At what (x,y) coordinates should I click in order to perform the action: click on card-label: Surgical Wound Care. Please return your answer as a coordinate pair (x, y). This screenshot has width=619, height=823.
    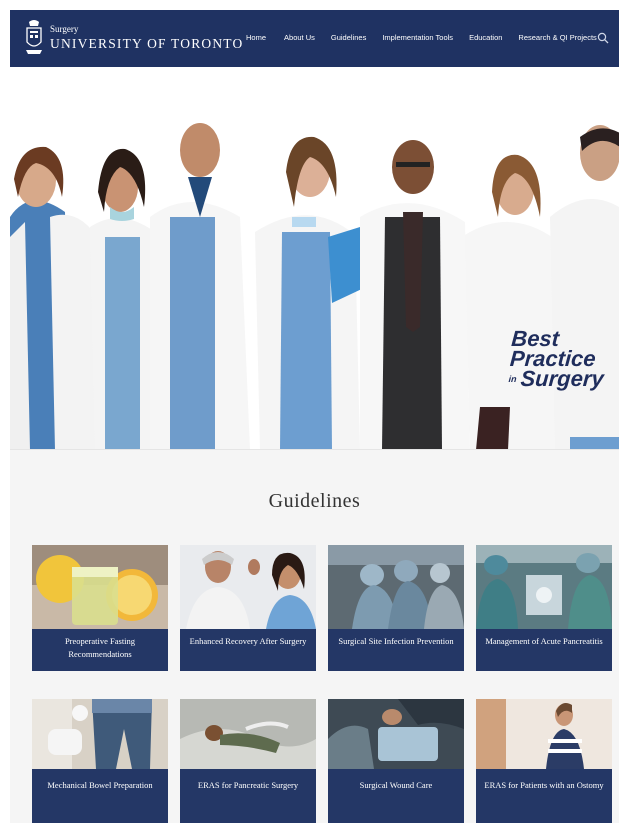
    Looking at the image, I should click on (396, 796).